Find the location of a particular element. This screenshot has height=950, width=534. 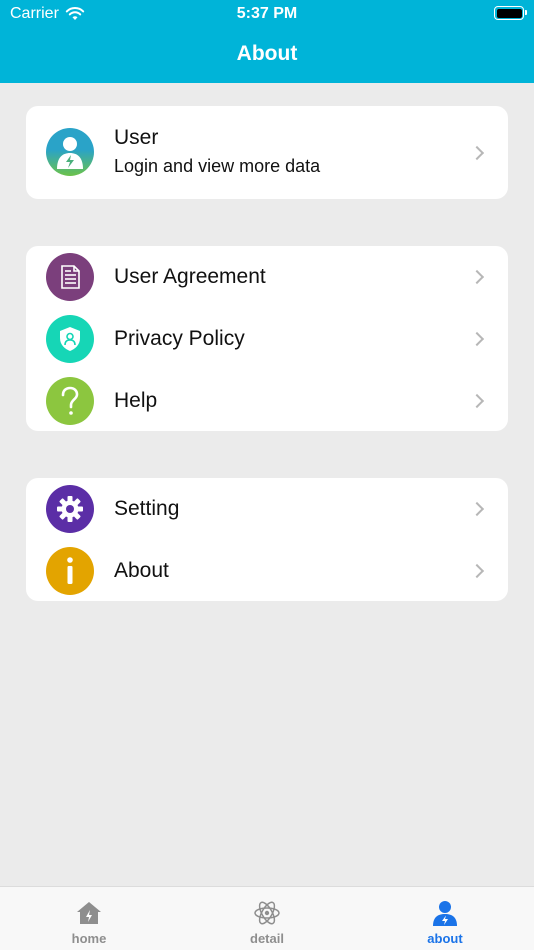

menu-item-label: About is located at coordinates (141, 570).